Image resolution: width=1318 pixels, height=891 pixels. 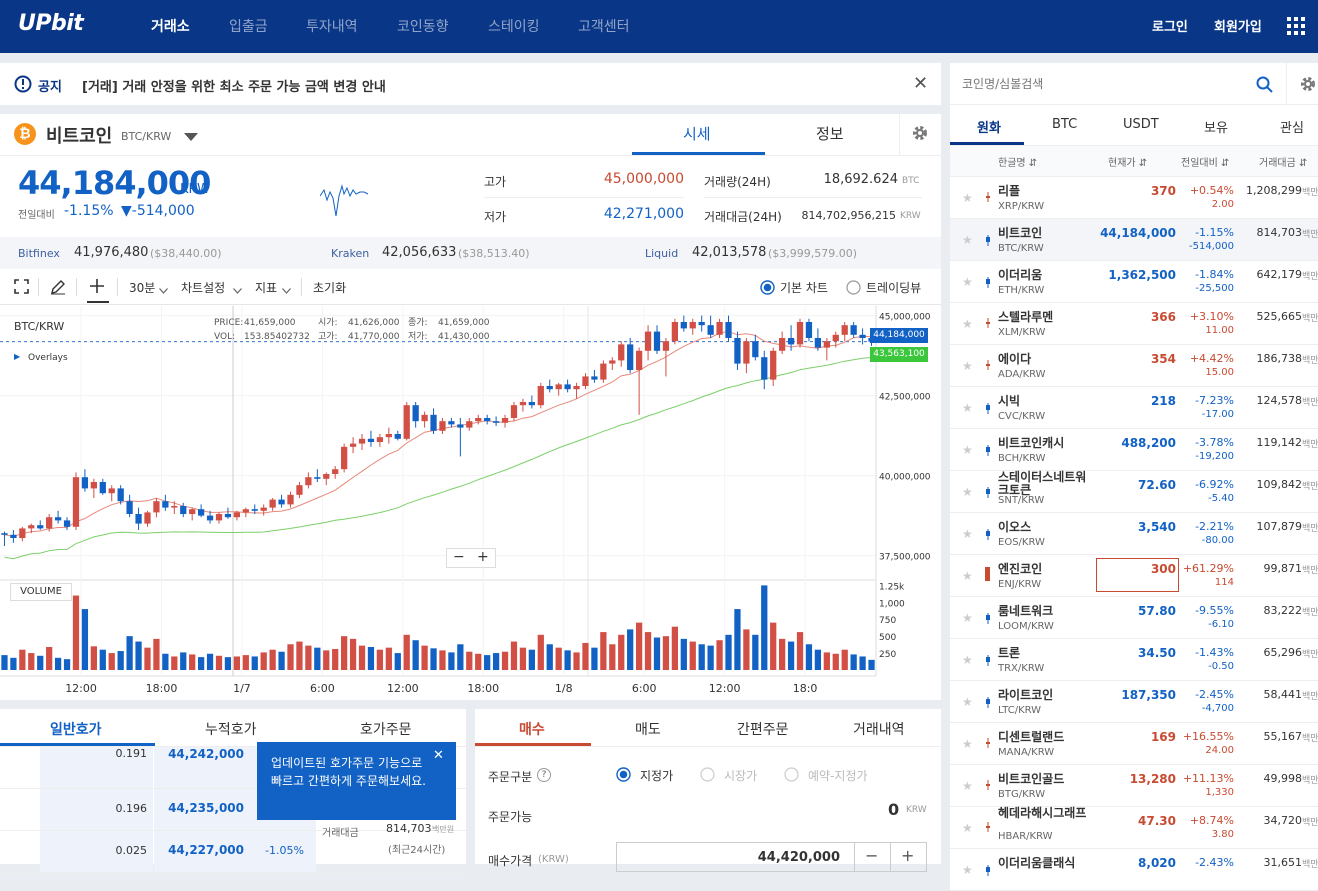 What do you see at coordinates (907, 855) in the screenshot?
I see `price-increment-button: +` at bounding box center [907, 855].